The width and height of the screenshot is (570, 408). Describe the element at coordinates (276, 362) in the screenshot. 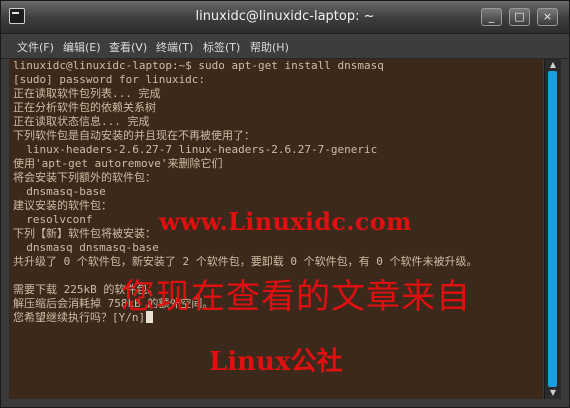

I see `watermark-brand: Linux公社` at that location.